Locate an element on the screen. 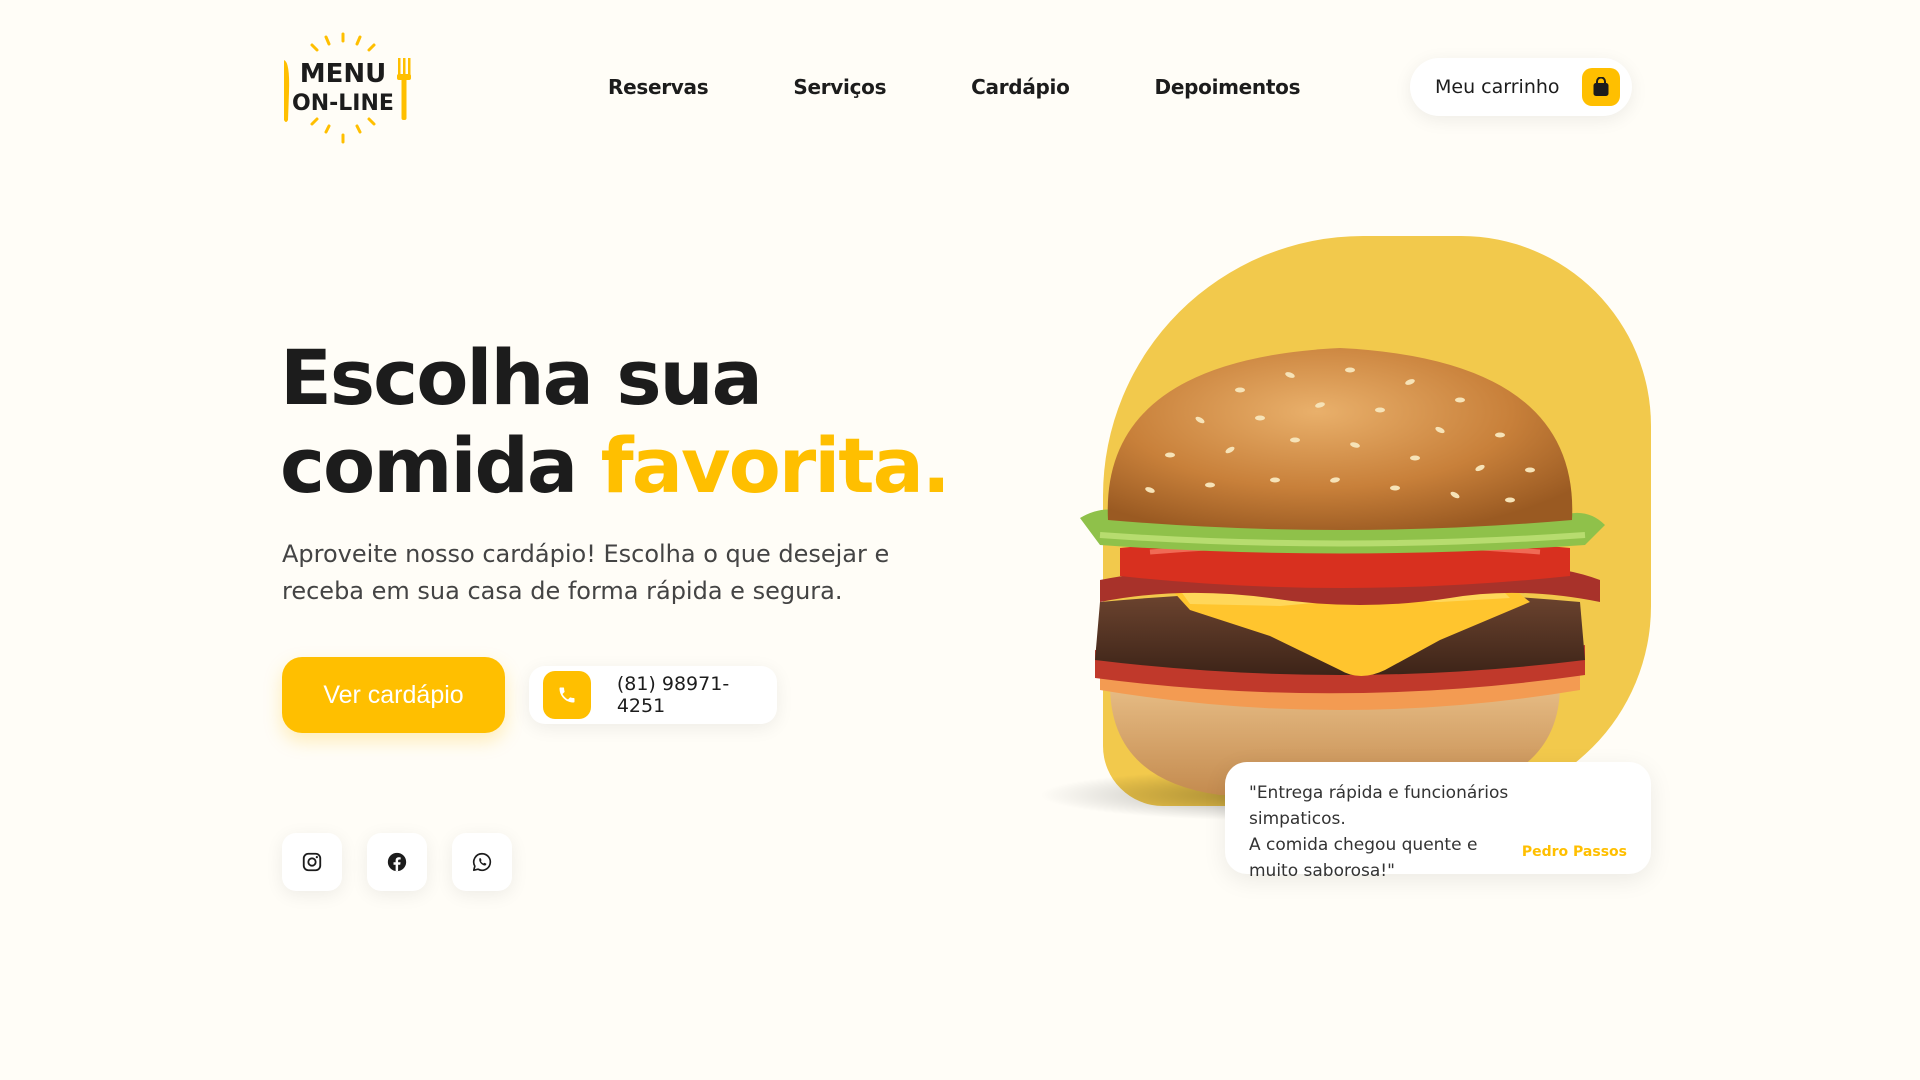 Image resolution: width=1920 pixels, height=1080 pixels. facebook-icon is located at coordinates (397, 862).